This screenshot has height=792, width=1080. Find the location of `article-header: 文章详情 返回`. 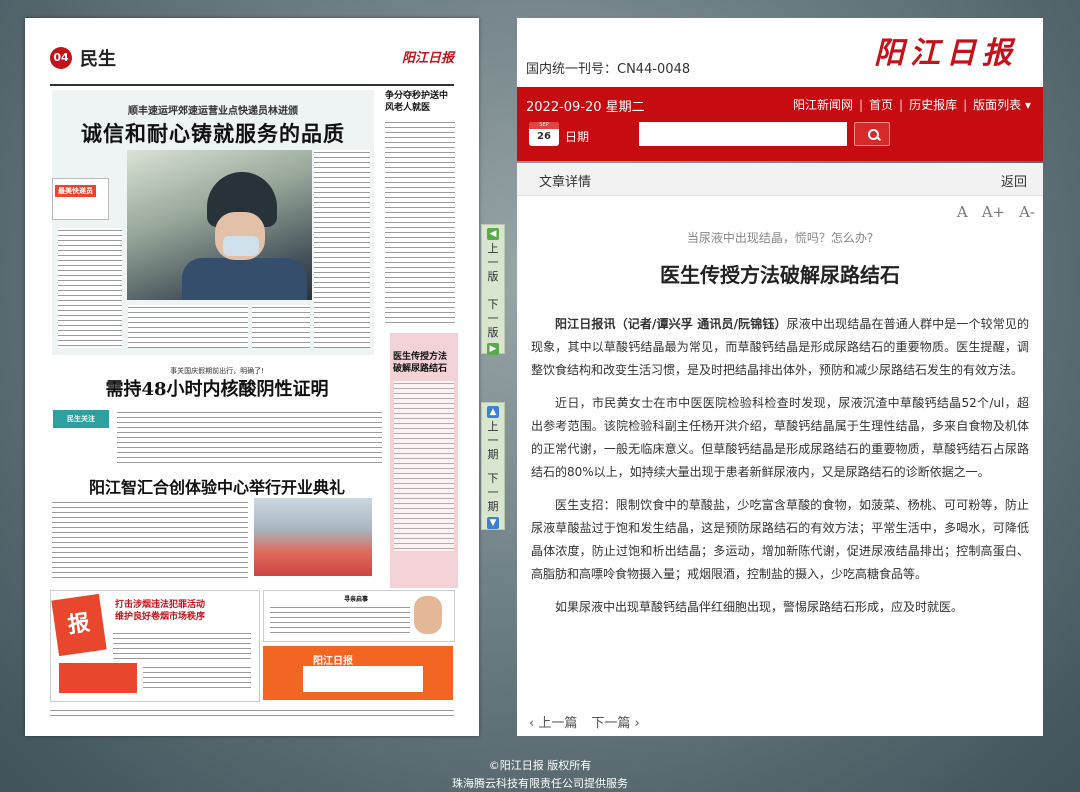

article-header: 文章详情 返回 is located at coordinates (780, 179).